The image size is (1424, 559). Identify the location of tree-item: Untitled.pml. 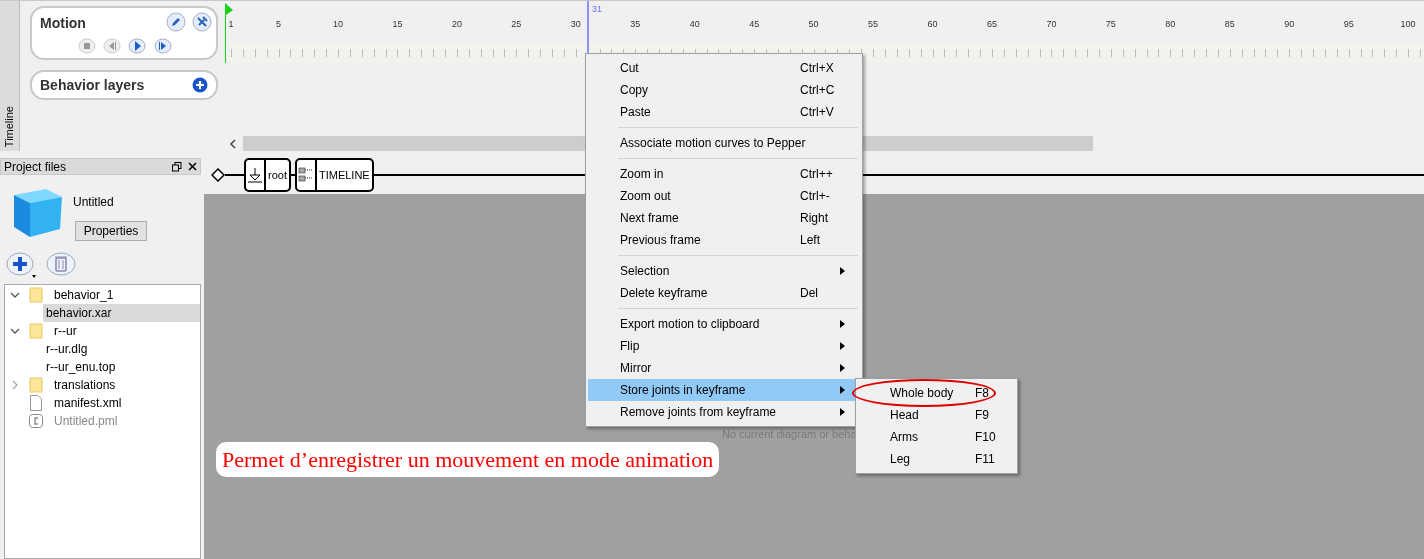
(125, 421).